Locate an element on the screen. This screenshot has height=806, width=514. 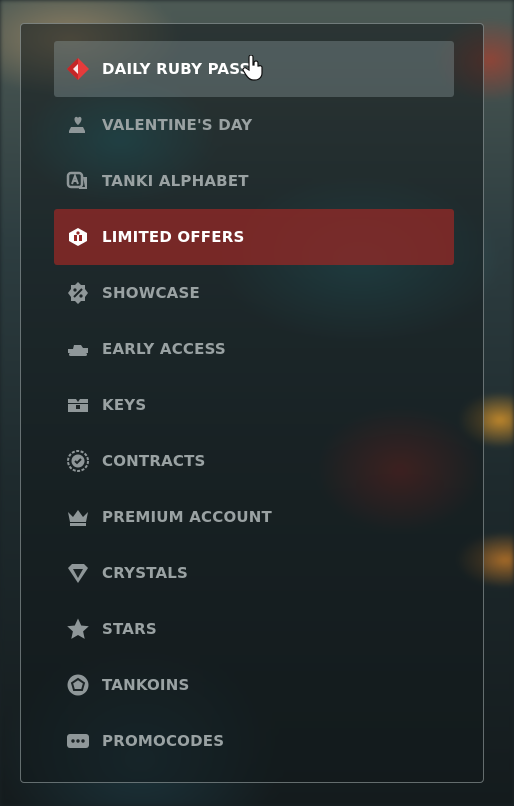
hand-cursor-icon is located at coordinates (252, 68).